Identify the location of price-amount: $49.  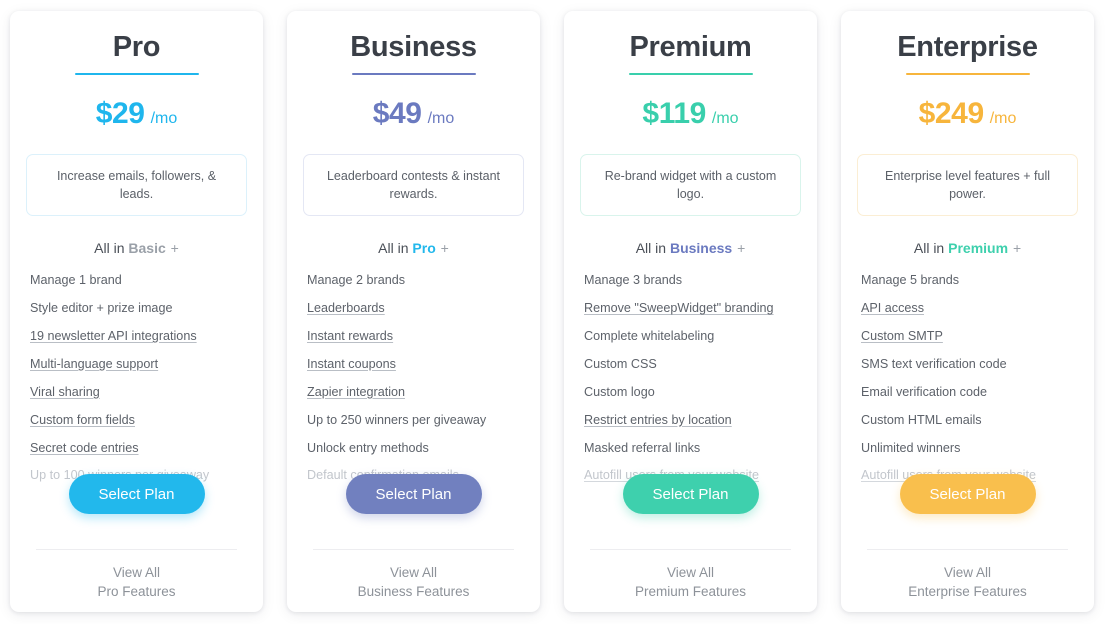
(397, 114).